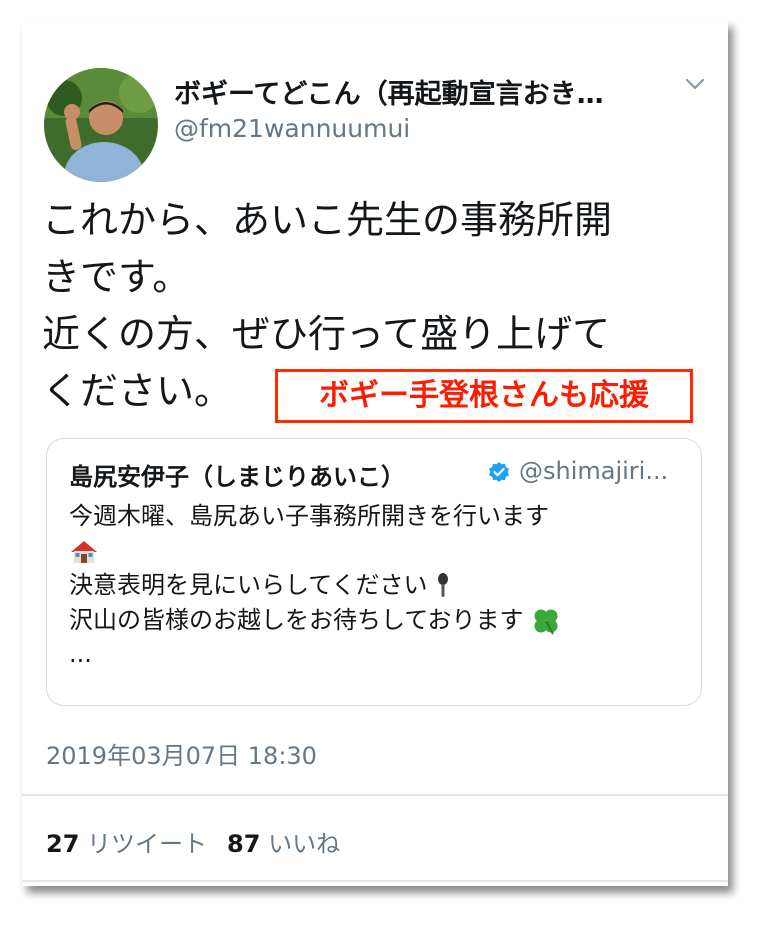  What do you see at coordinates (147, 844) in the screenshot?
I see `retweet-label: リツイート` at bounding box center [147, 844].